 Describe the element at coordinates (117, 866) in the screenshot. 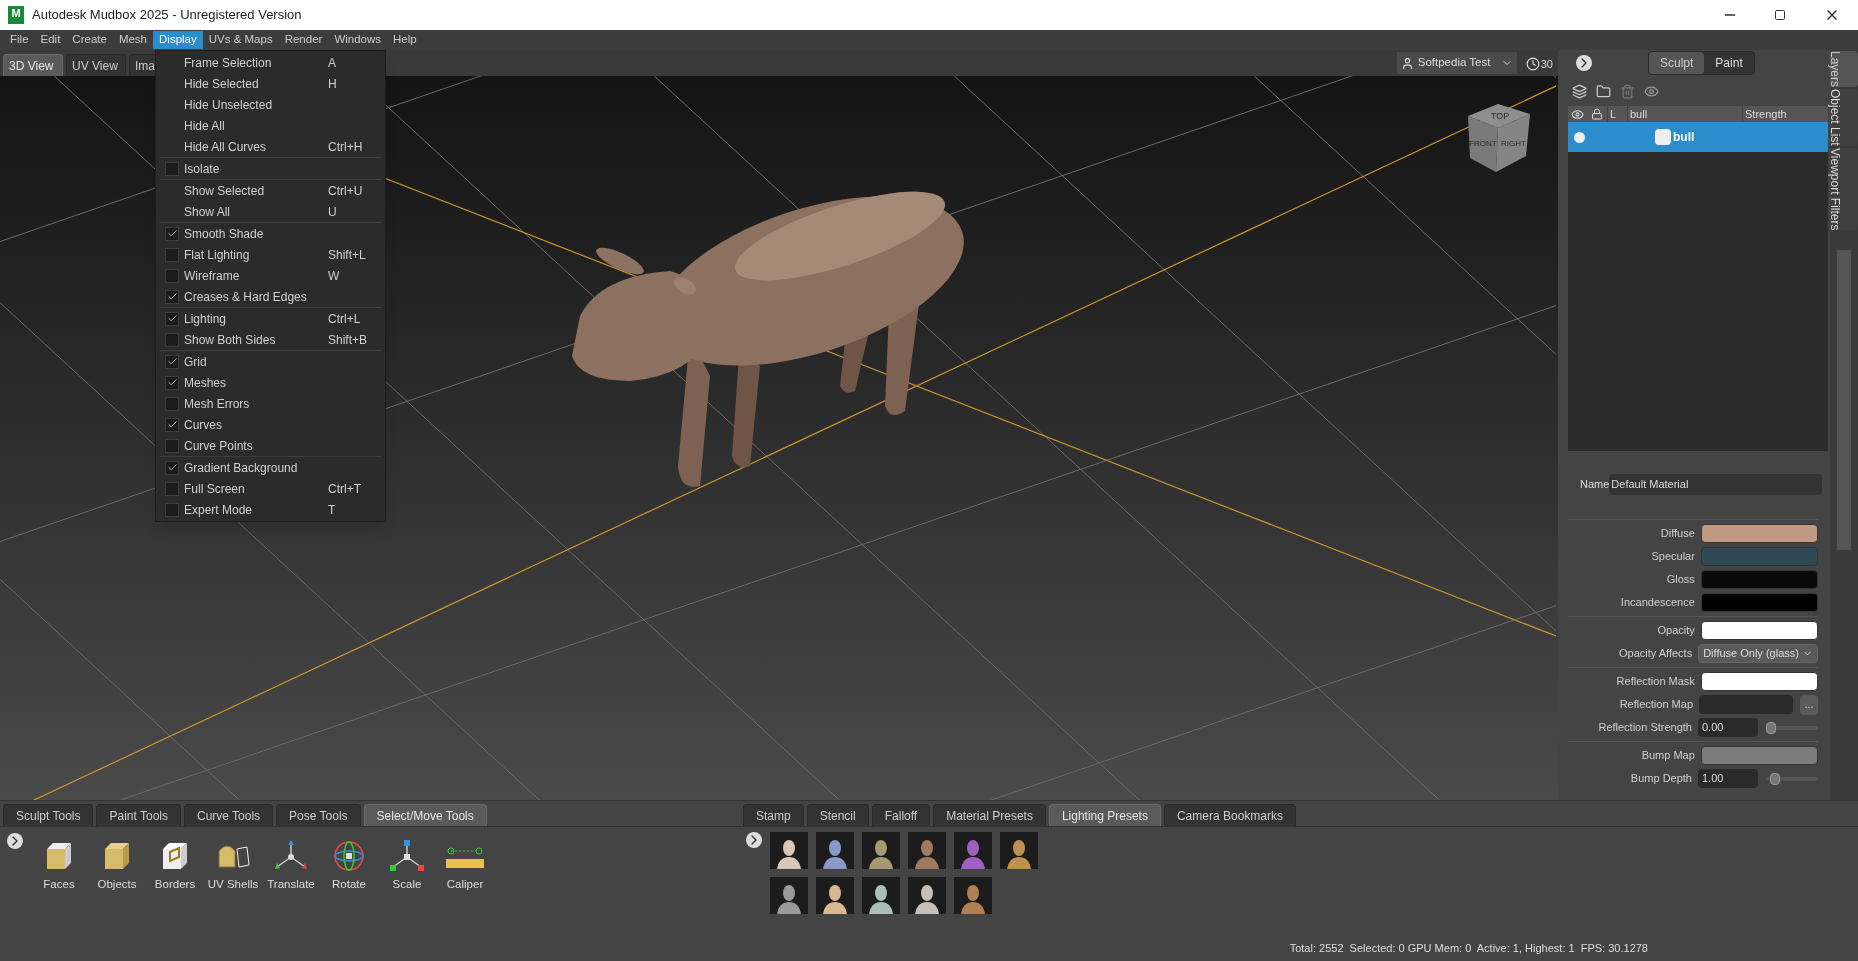

I see `tool-button: Objects` at that location.